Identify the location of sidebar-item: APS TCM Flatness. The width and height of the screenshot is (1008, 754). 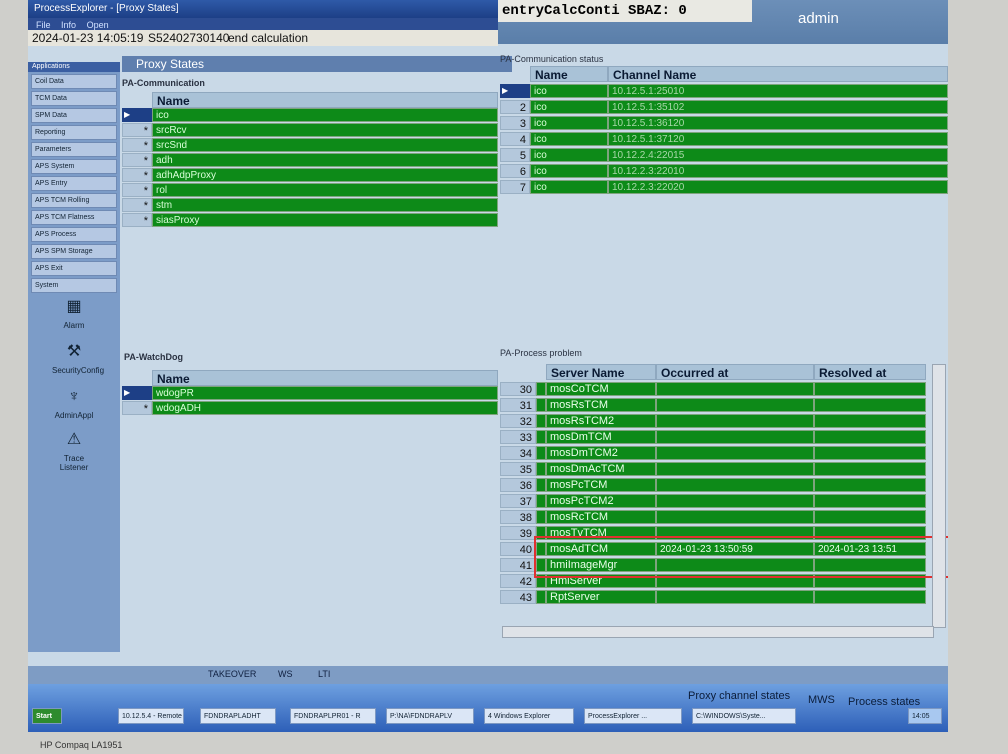
(74, 217).